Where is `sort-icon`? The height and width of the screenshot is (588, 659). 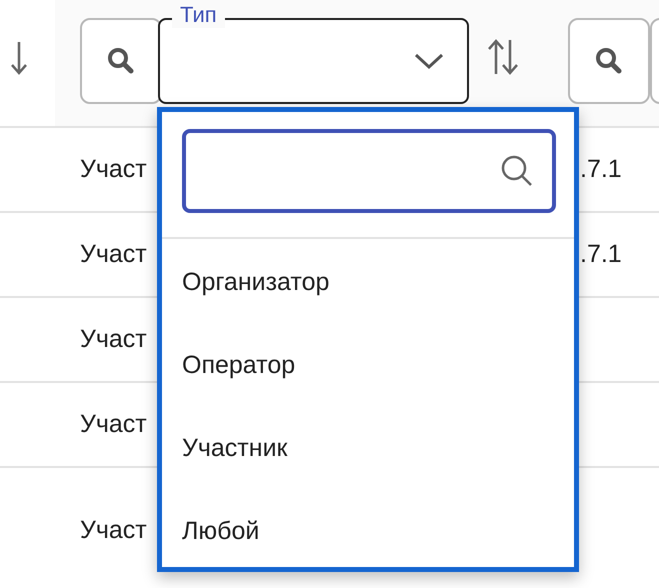 sort-icon is located at coordinates (503, 57).